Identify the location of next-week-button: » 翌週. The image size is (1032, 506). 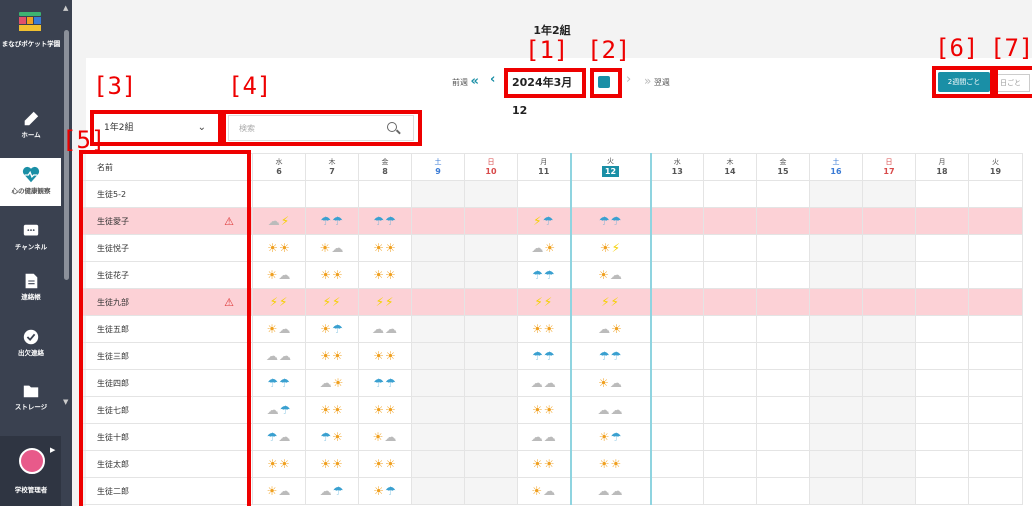
(657, 81).